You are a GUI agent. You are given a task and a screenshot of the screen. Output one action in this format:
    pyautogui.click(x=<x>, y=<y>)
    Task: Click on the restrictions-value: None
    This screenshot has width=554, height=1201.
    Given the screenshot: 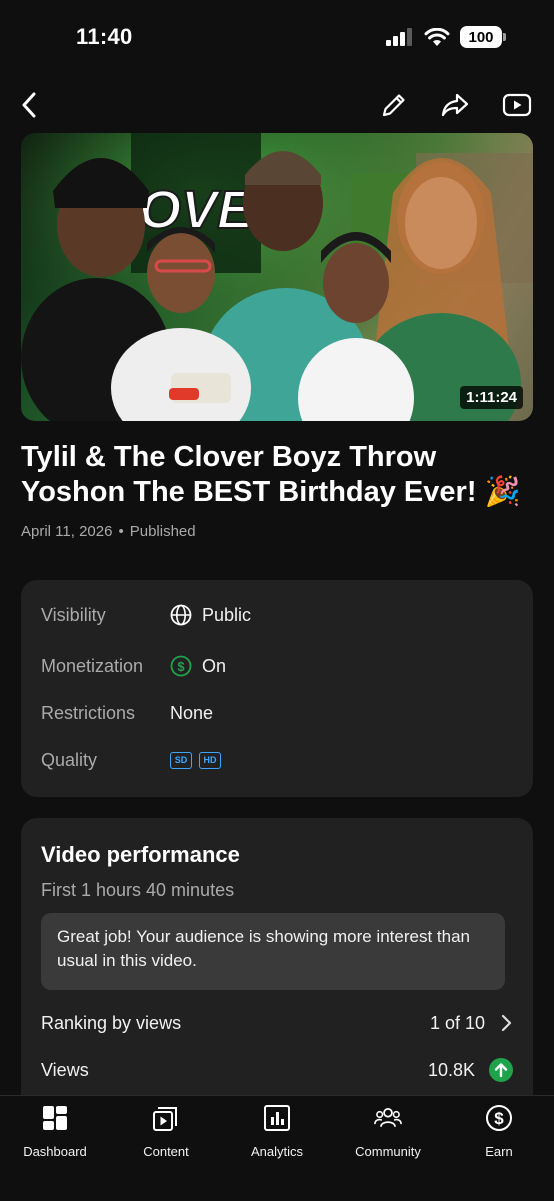 What is the action you would take?
    pyautogui.click(x=192, y=712)
    